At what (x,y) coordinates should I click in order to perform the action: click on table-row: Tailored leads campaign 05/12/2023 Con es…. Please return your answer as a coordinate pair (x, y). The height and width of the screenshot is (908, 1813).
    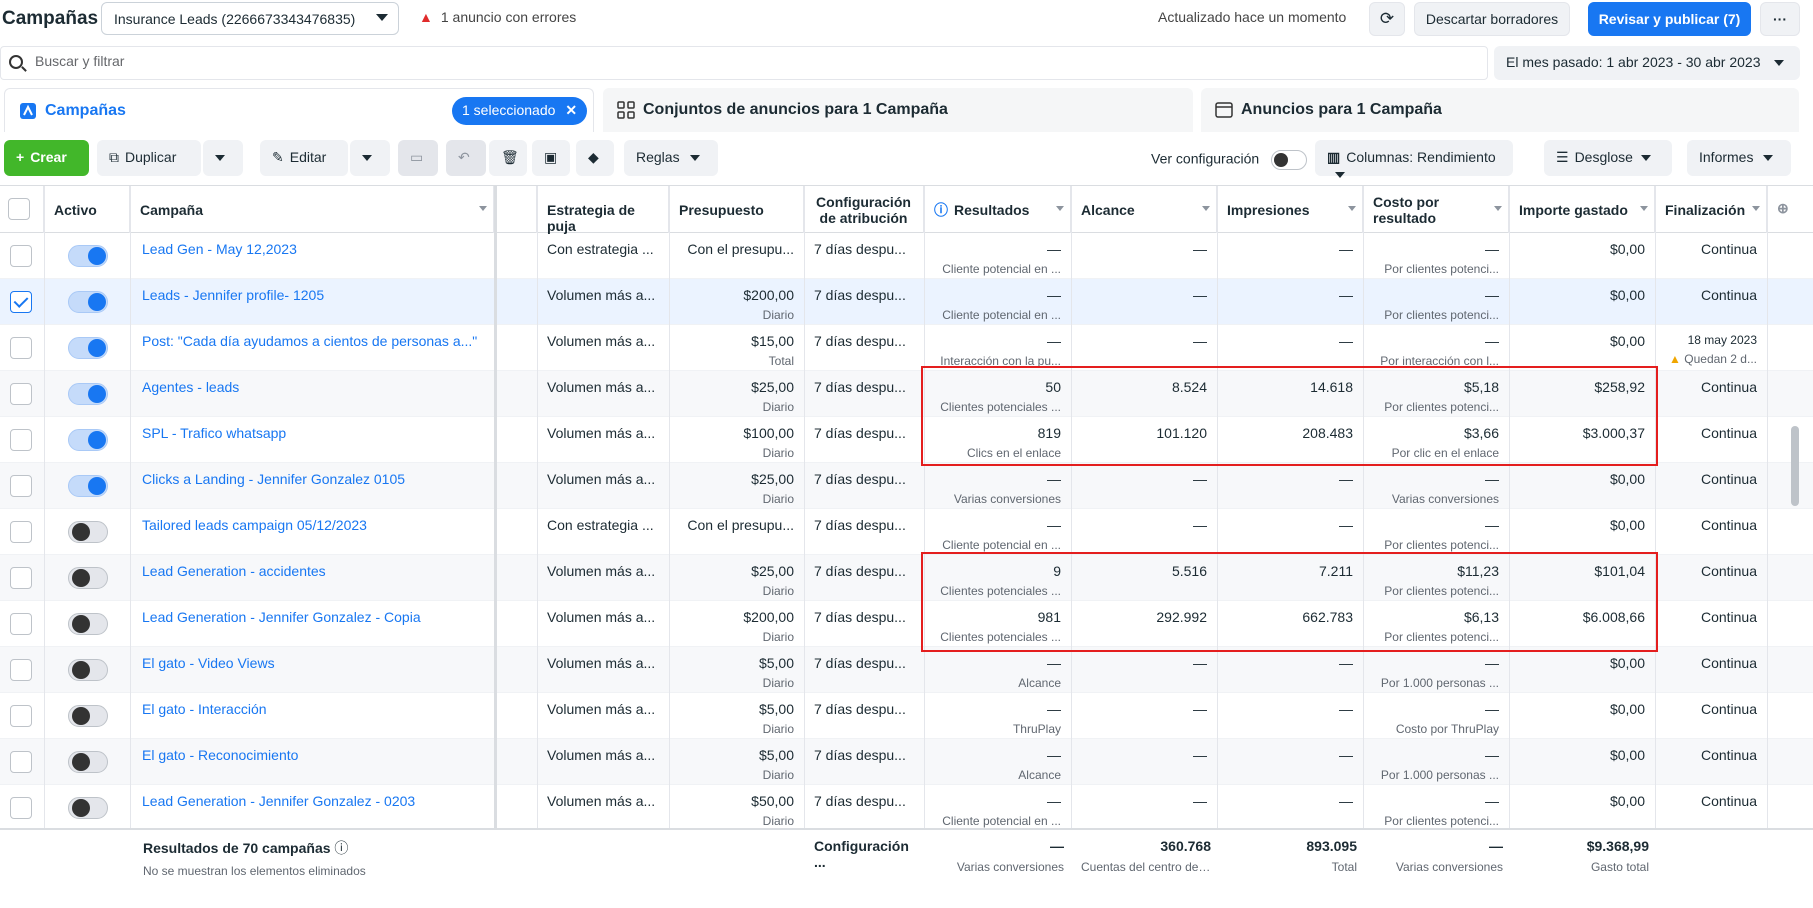
    Looking at the image, I should click on (906, 532).